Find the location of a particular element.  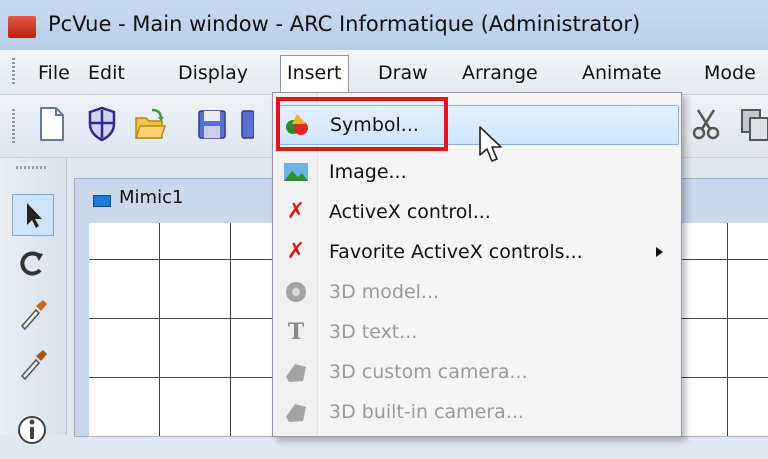

menu-animate: Animate is located at coordinates (622, 73).